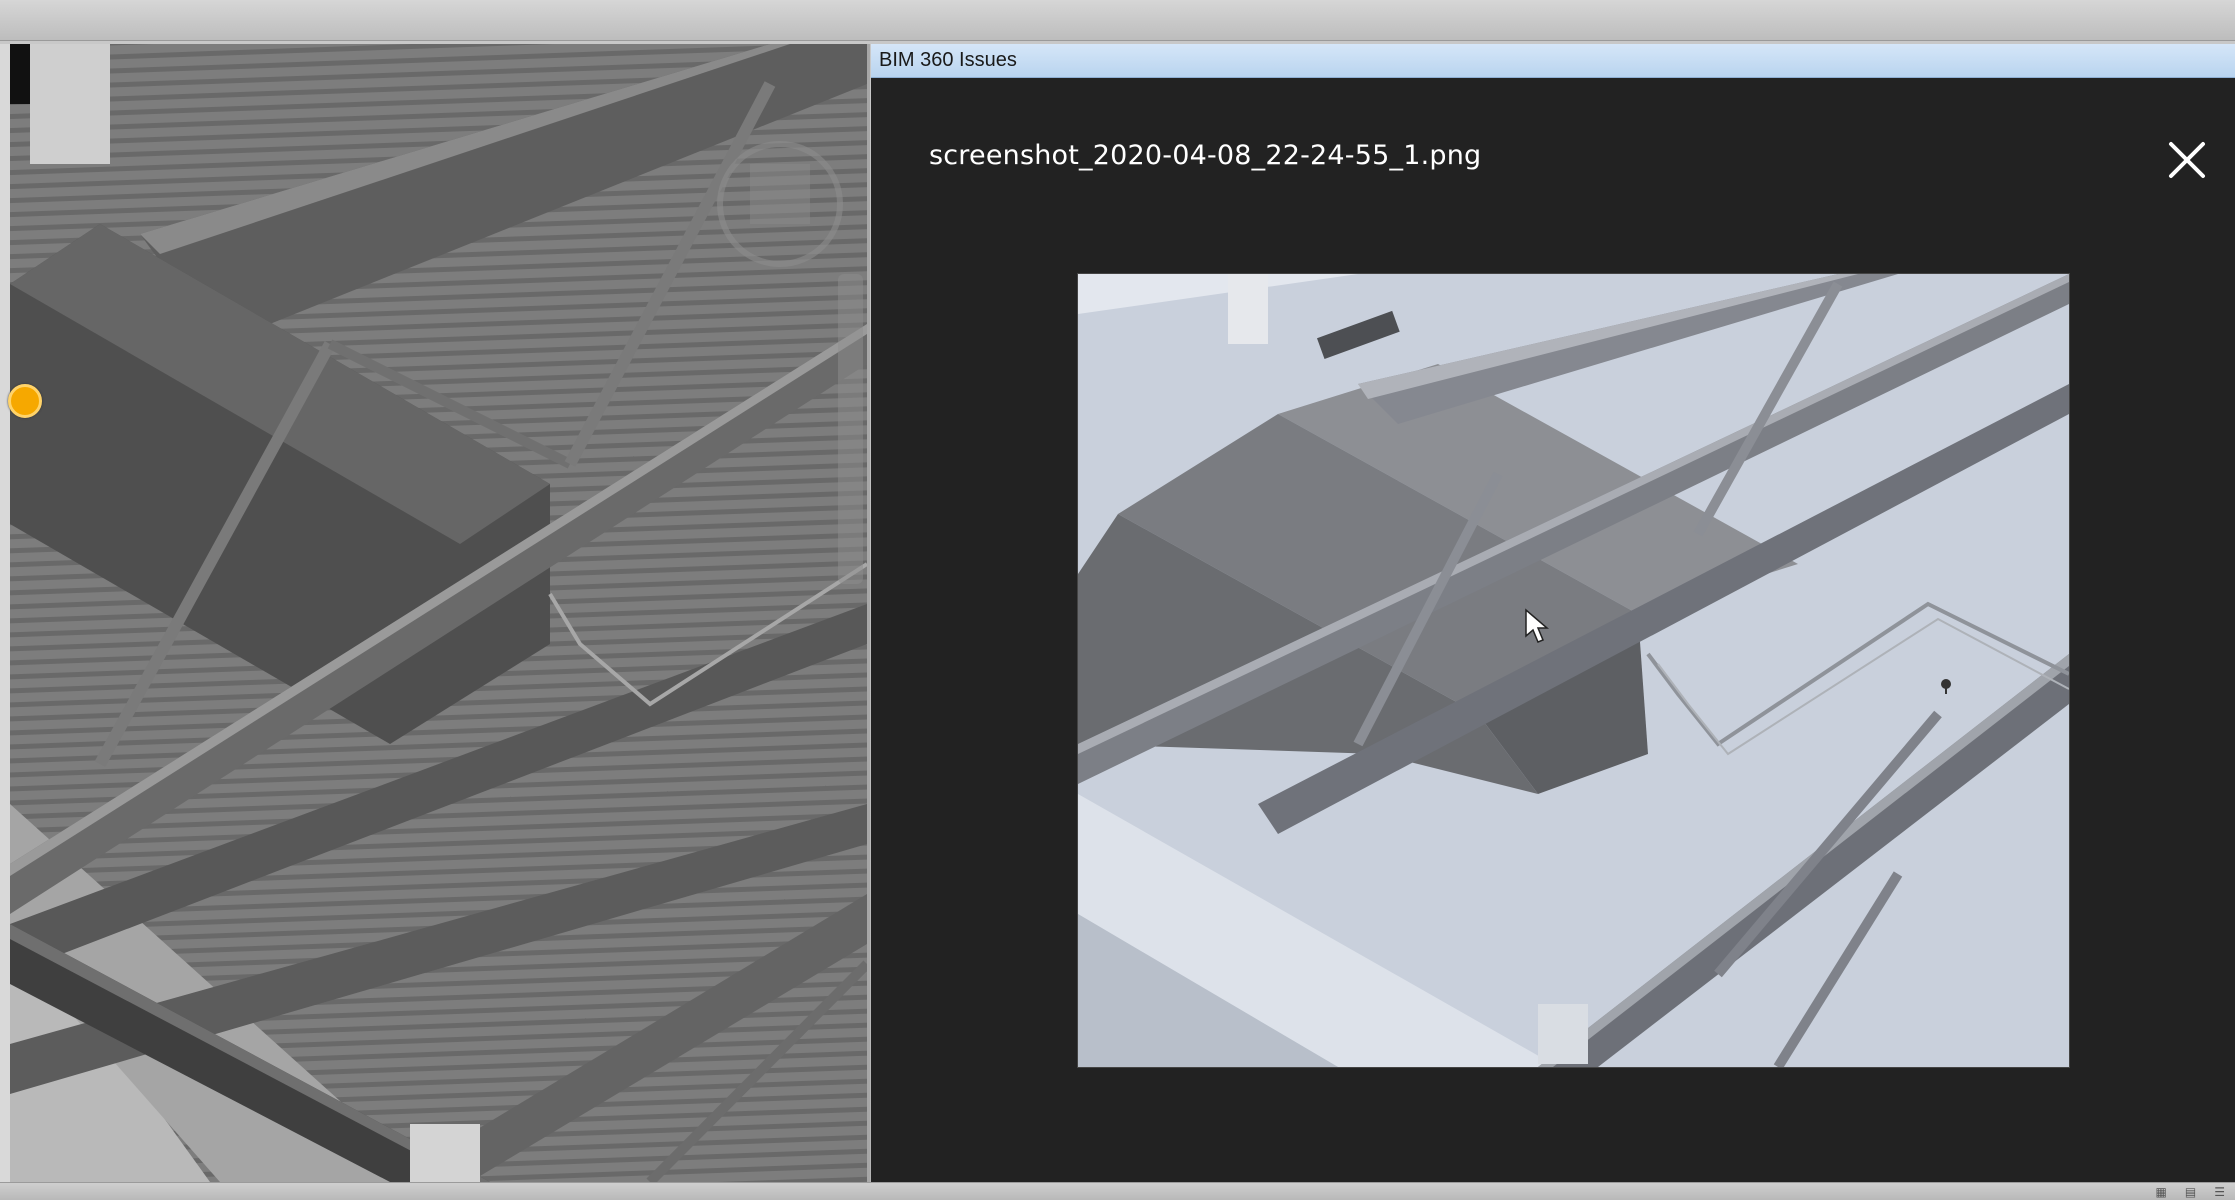  What do you see at coordinates (2219, 1192) in the screenshot?
I see `status-list-icon: ☰` at bounding box center [2219, 1192].